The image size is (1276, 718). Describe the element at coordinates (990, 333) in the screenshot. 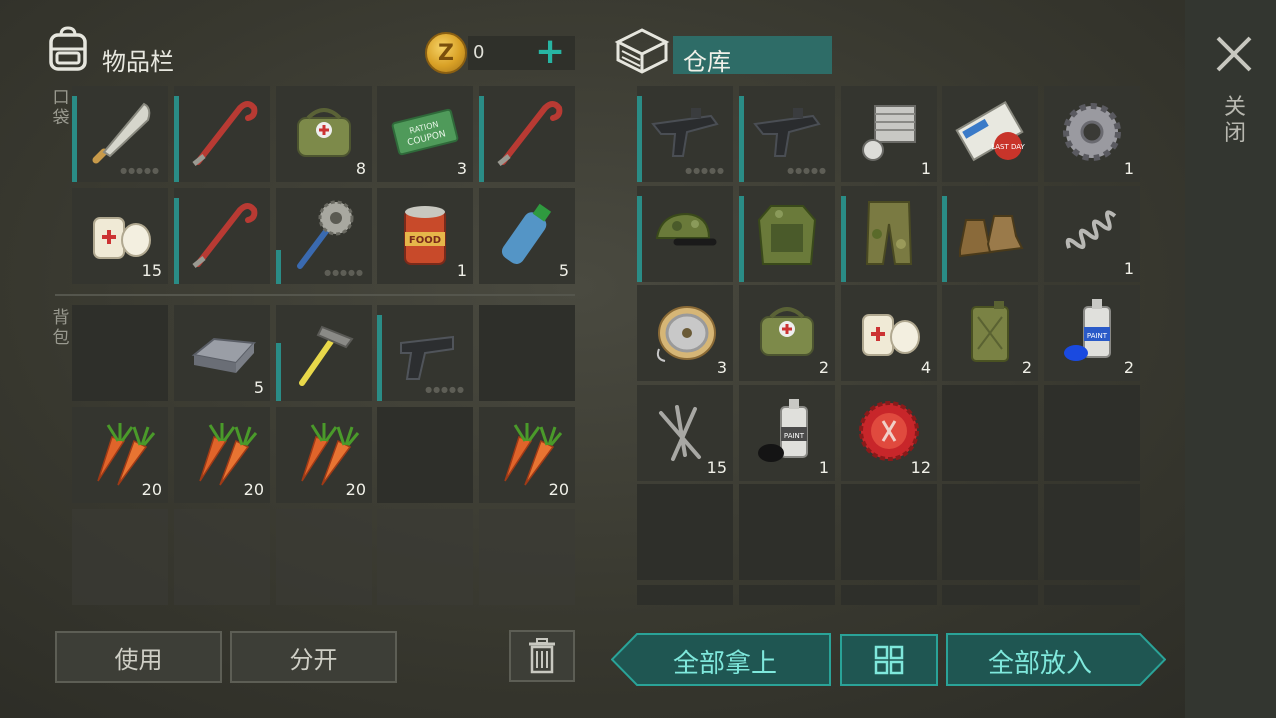

I see `storage-slot-jerrycan: 2` at that location.